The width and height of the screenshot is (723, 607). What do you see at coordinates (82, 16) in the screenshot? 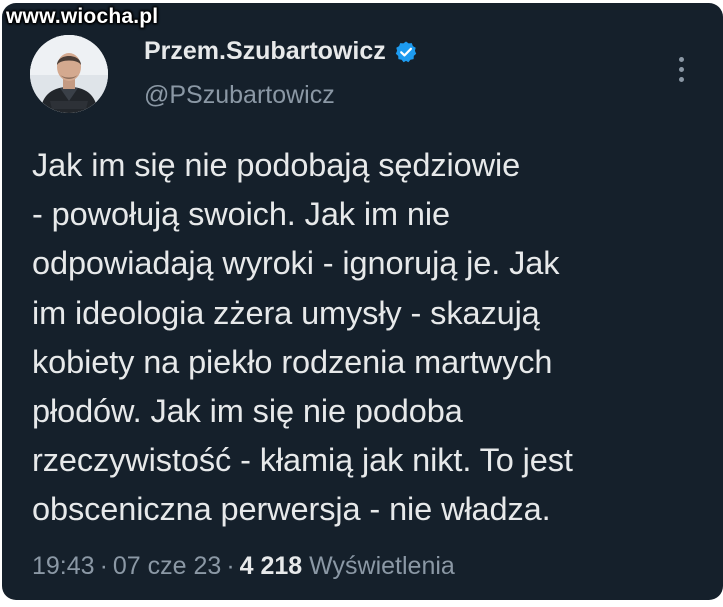
I see `watermark: www.wiocha.pl` at bounding box center [82, 16].